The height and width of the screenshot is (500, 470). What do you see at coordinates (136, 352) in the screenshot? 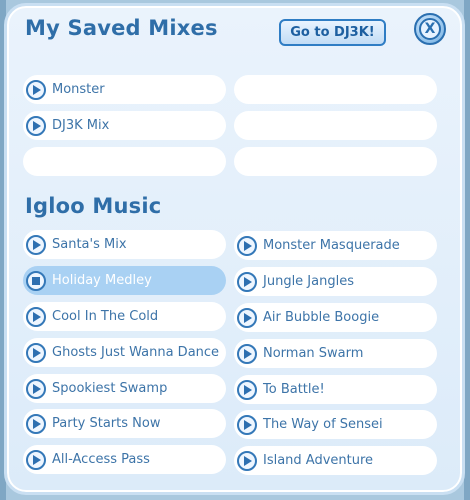
I see `track-label: Ghosts Just Wanna Dance` at bounding box center [136, 352].